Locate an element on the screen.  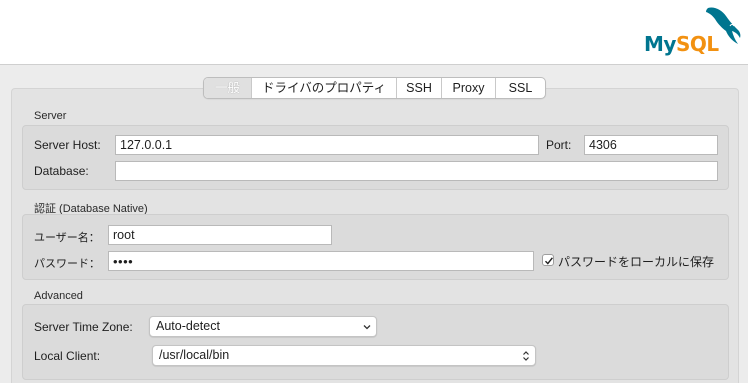
database-label: Database: is located at coordinates (61, 171).